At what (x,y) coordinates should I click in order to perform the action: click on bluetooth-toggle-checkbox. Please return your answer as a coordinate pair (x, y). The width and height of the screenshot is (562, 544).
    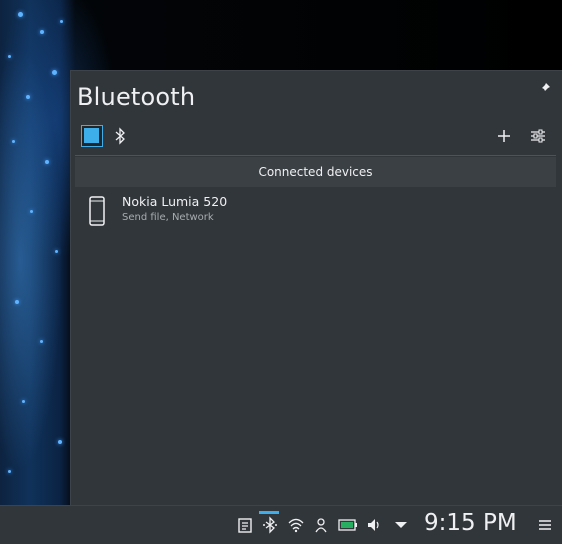
    Looking at the image, I should click on (92, 136).